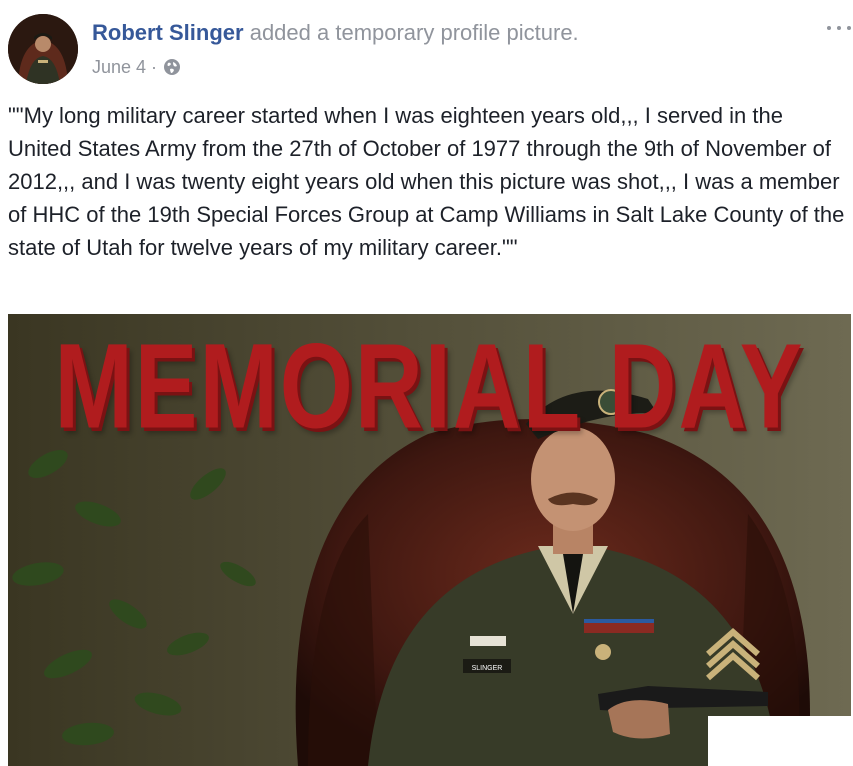  I want to click on more-options-icon, so click(839, 28).